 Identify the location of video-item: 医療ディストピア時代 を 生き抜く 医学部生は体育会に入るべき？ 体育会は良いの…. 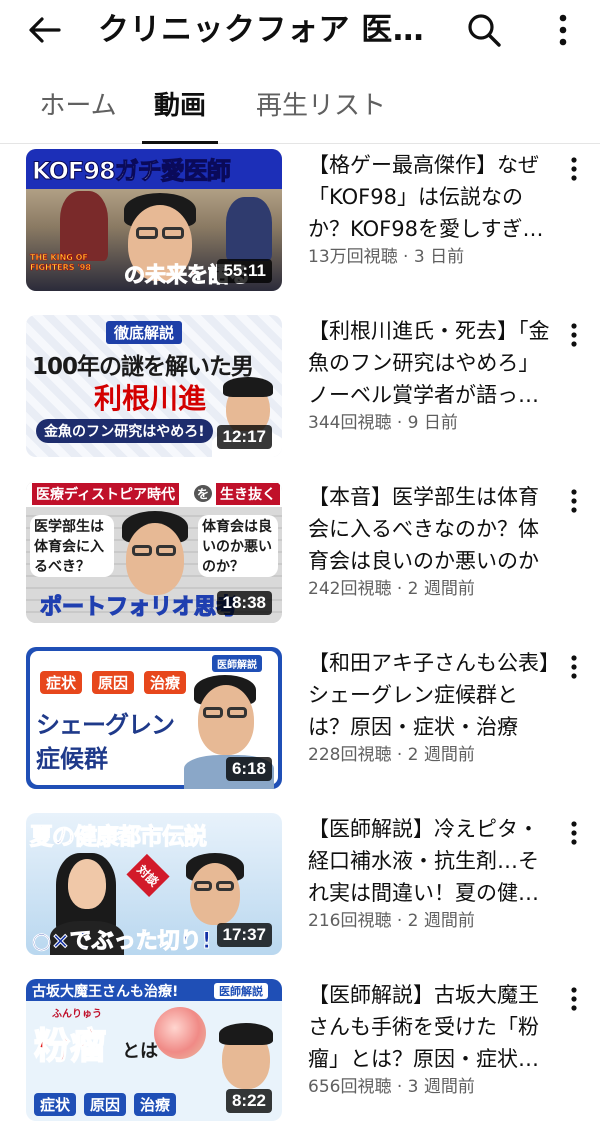
(300, 560).